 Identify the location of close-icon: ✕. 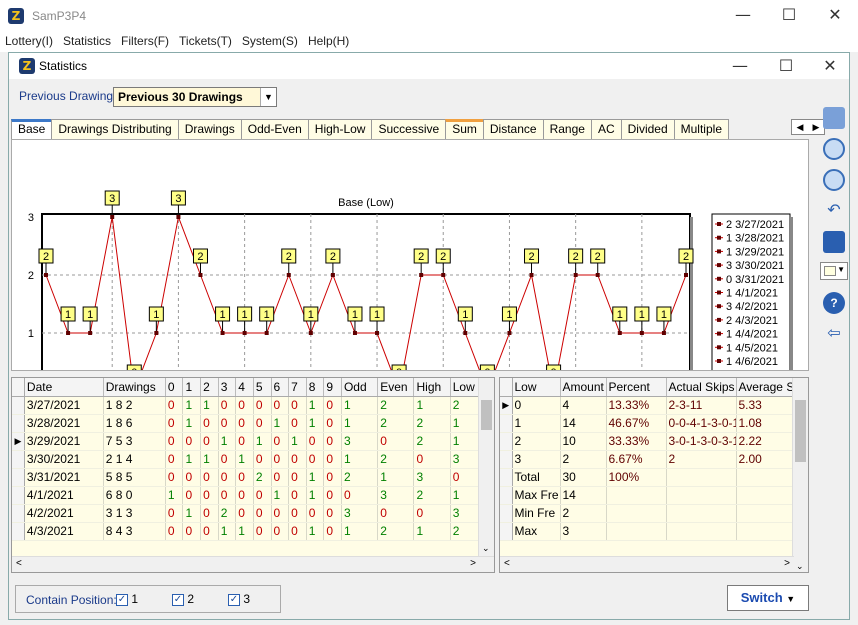
(835, 15).